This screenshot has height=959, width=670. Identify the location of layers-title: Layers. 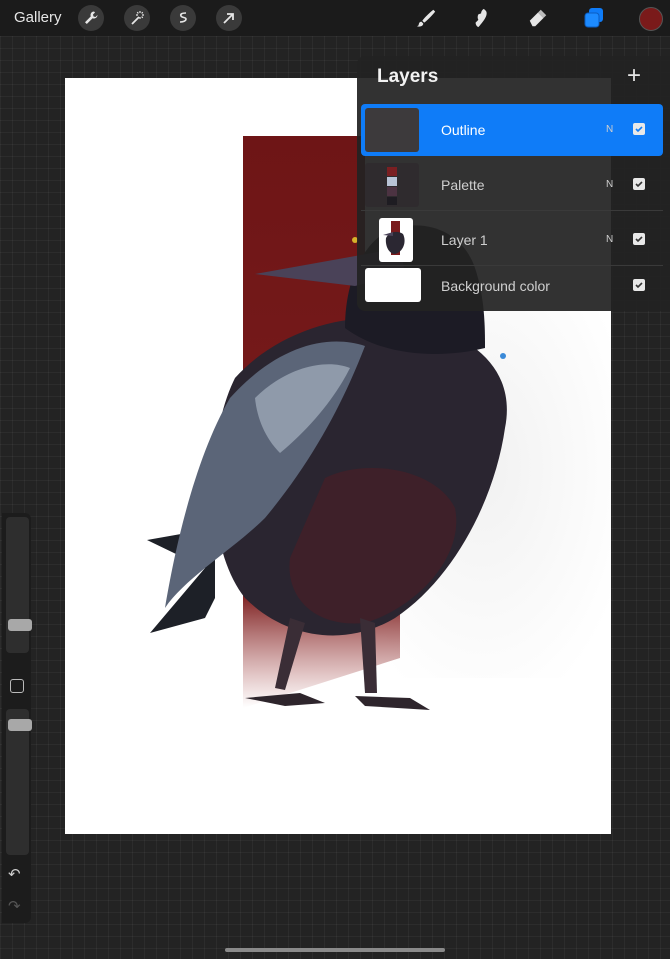
(408, 76).